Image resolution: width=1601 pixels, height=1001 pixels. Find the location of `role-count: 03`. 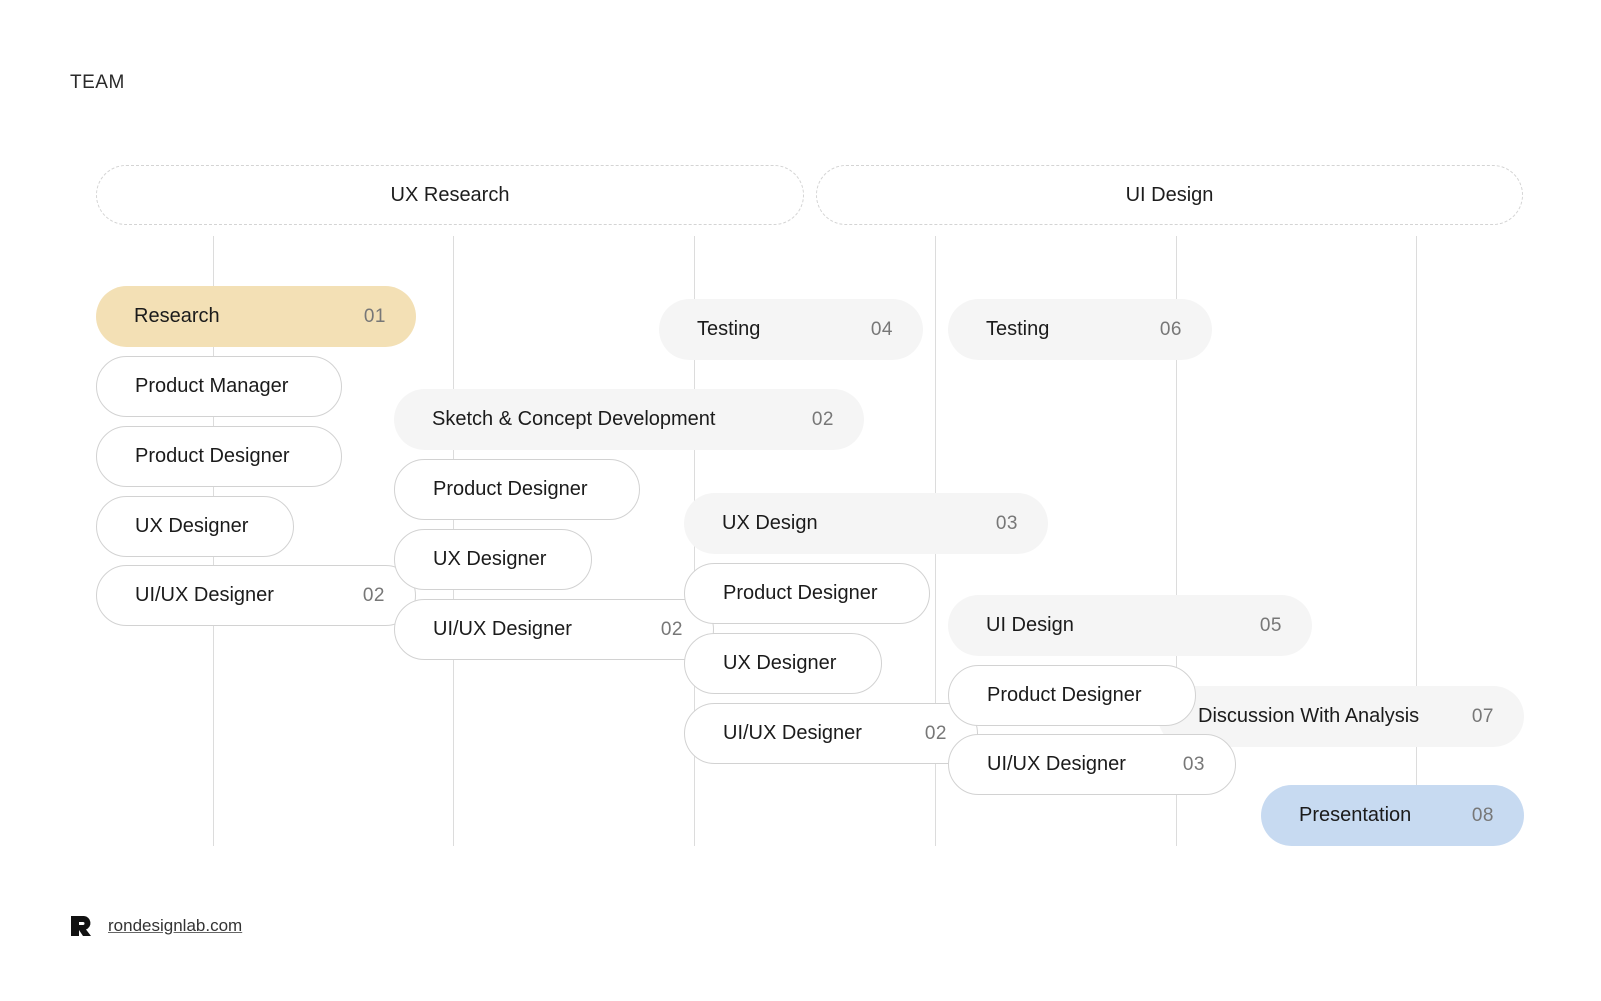

role-count: 03 is located at coordinates (1193, 764).